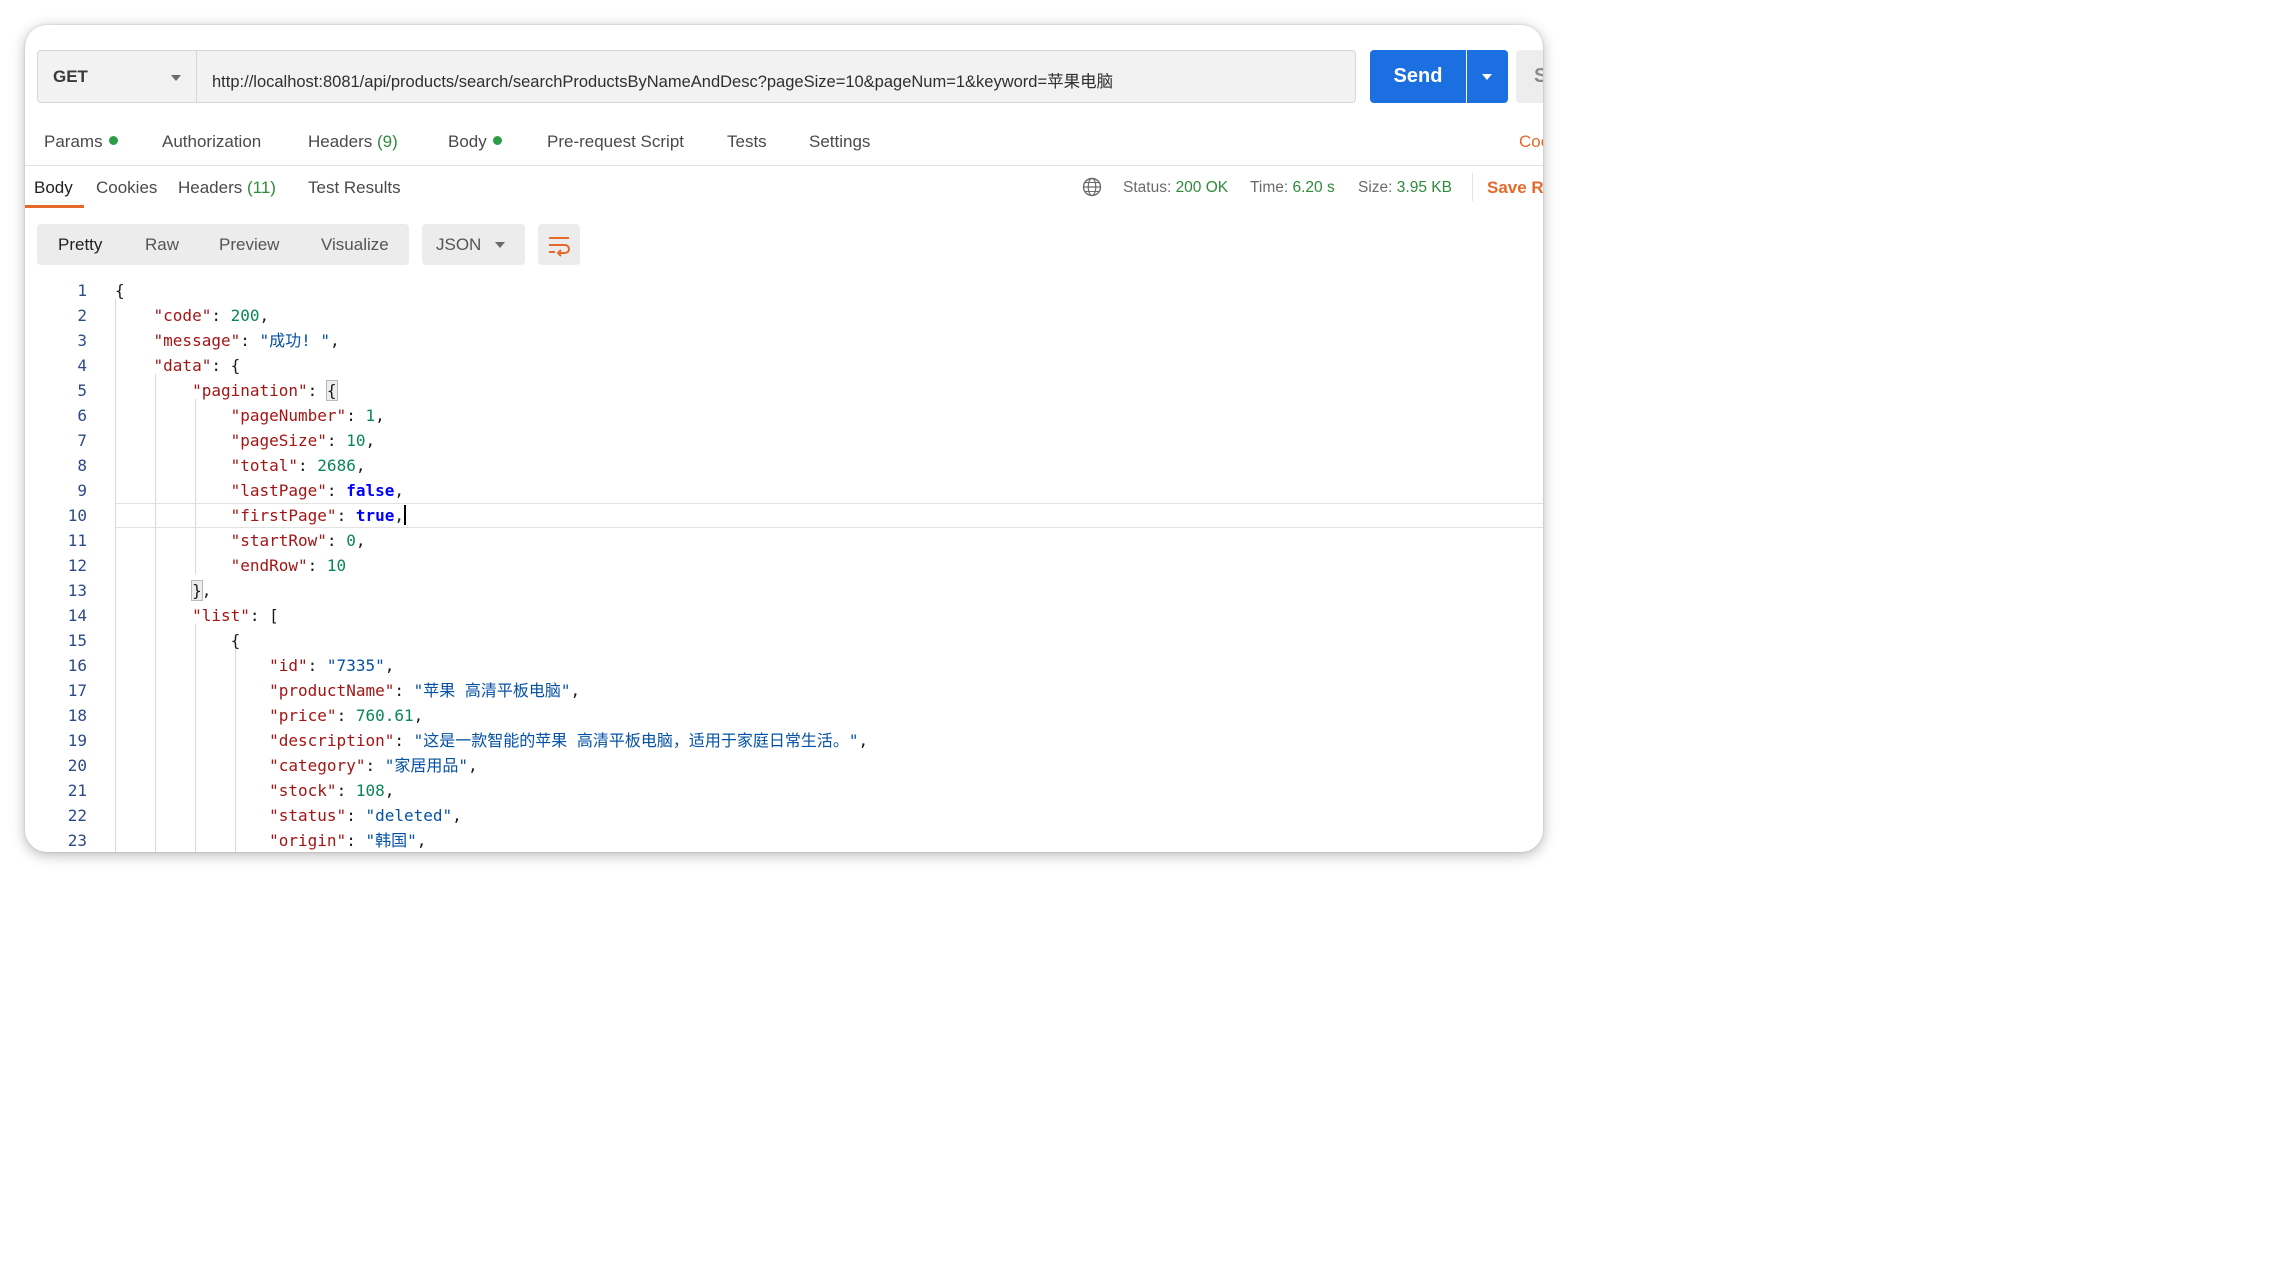  I want to click on line-number: 5, so click(82, 390).